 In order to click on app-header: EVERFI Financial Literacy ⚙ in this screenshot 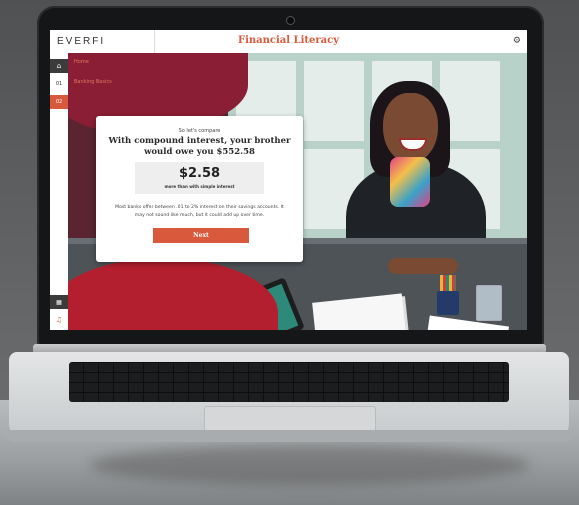, I will do `click(288, 42)`.